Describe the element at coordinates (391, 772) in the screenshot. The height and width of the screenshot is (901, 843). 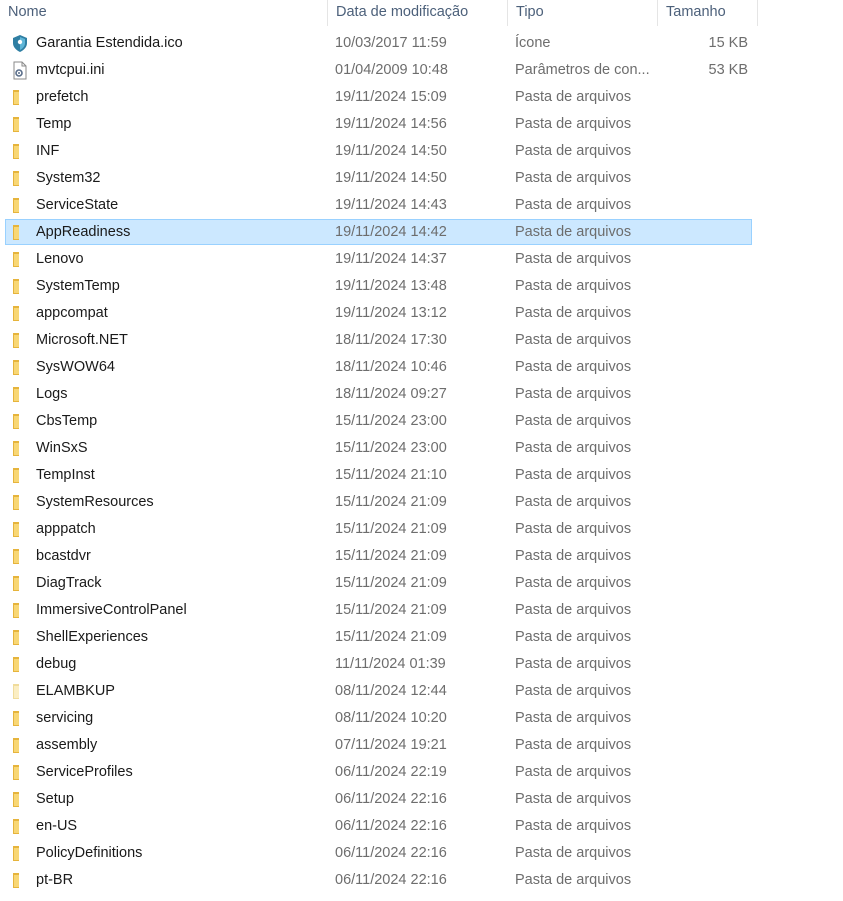
I see `file-date: 06/11/2024 22:19` at that location.